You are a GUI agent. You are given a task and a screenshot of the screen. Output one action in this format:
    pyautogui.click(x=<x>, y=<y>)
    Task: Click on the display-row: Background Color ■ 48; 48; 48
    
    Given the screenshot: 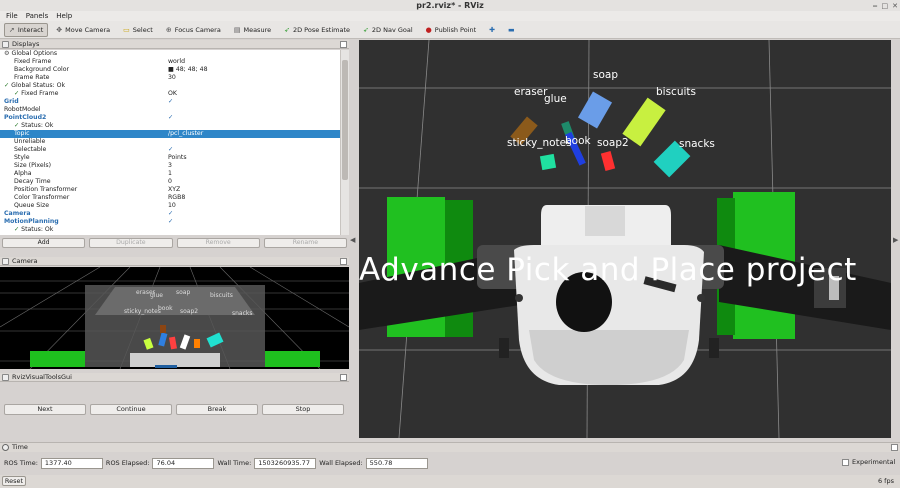 What is the action you would take?
    pyautogui.click(x=170, y=70)
    